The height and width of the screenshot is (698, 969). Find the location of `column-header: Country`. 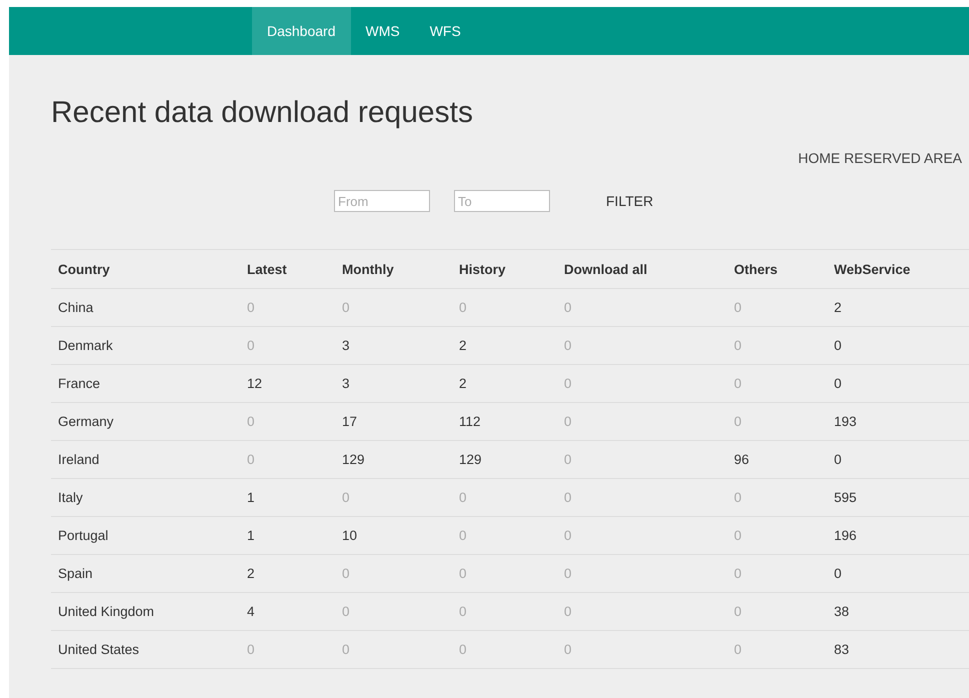

column-header: Country is located at coordinates (145, 269).